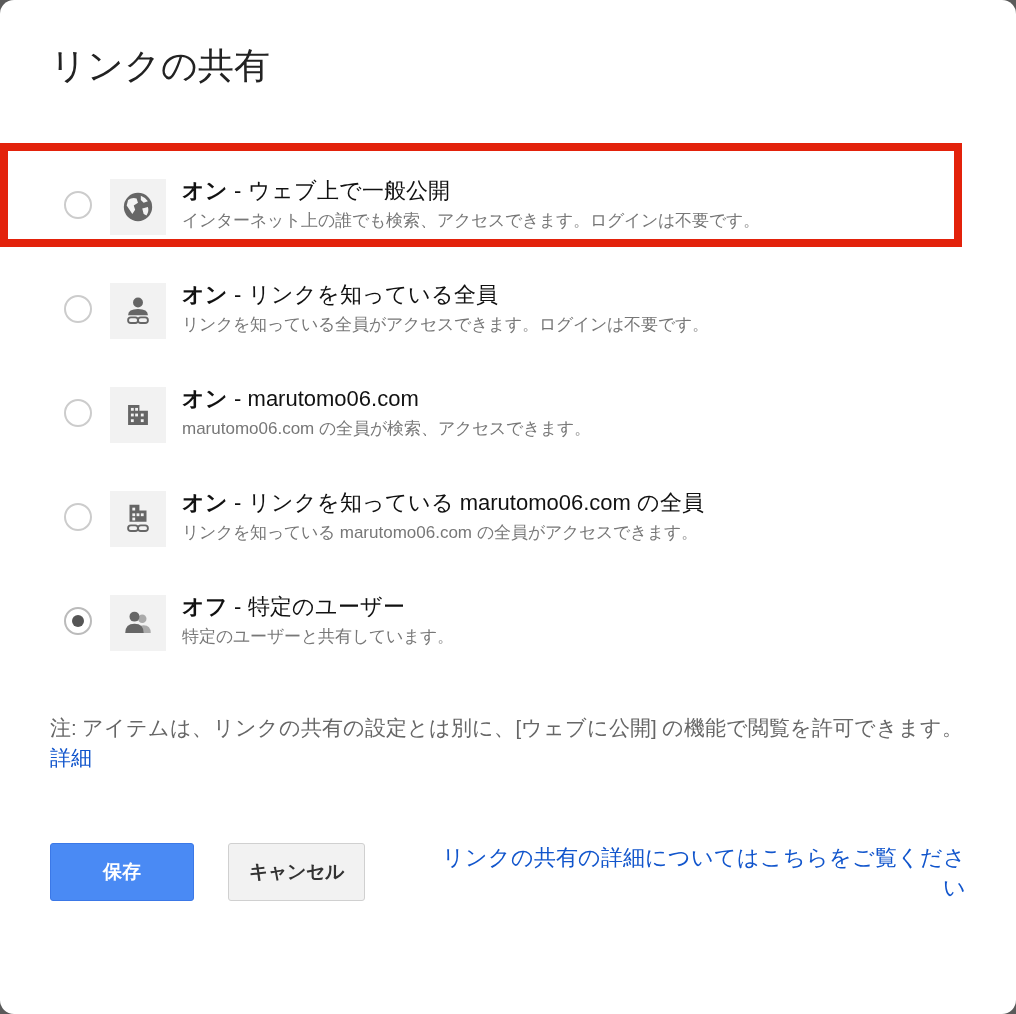 The width and height of the screenshot is (1016, 1014). What do you see at coordinates (440, 533) in the screenshot?
I see `option-description: リンクを知っている marutomo06.com の全員がアクセスできます。` at bounding box center [440, 533].